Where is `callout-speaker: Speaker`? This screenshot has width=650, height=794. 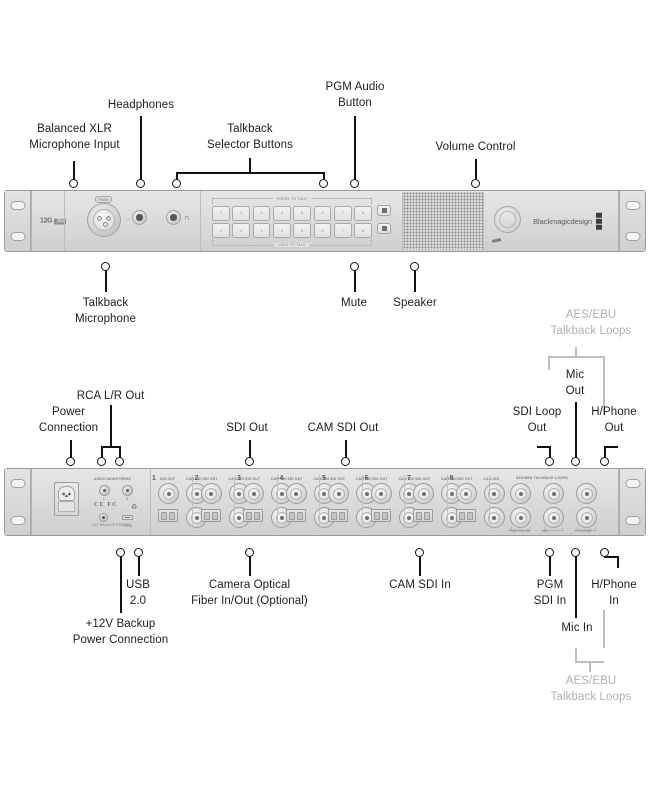
callout-speaker: Speaker is located at coordinates (415, 303).